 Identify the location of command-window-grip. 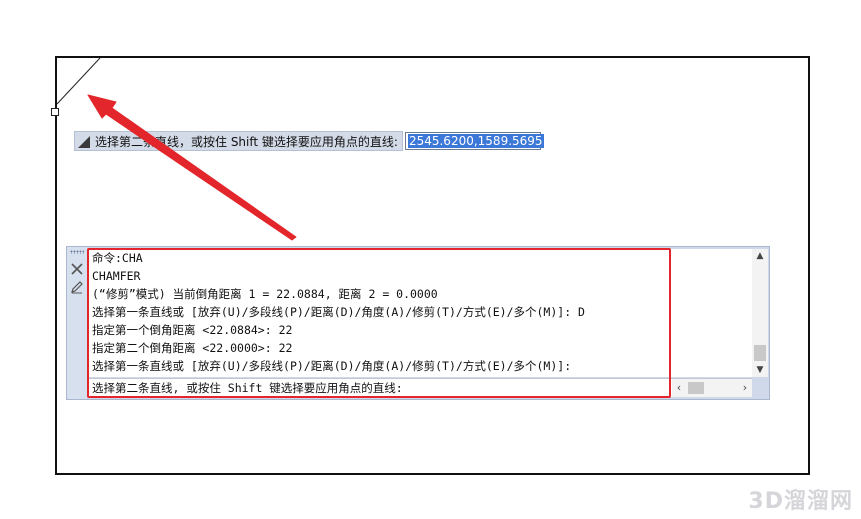
(77, 323).